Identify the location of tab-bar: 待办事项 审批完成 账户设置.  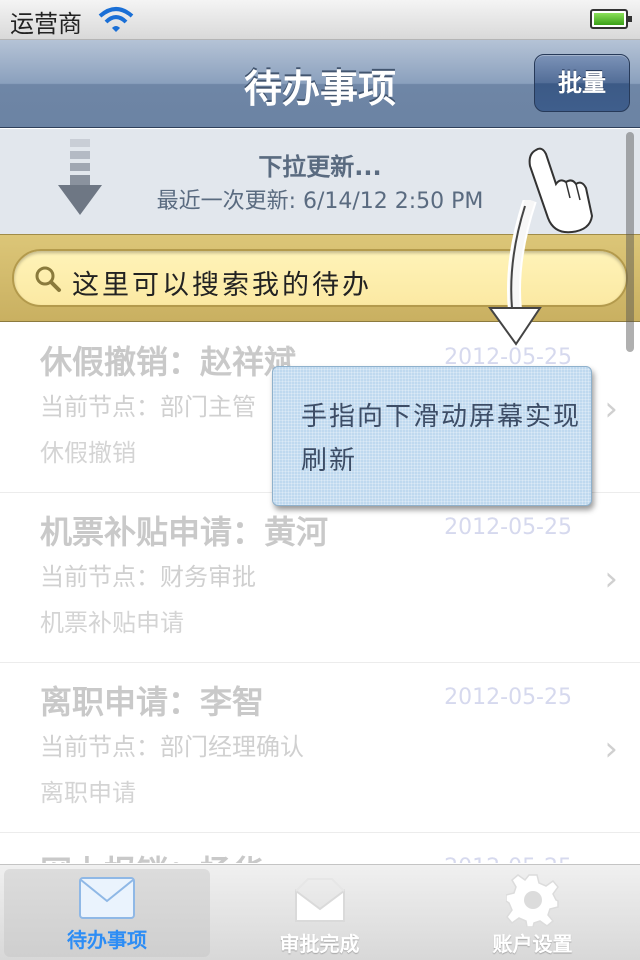
(320, 912).